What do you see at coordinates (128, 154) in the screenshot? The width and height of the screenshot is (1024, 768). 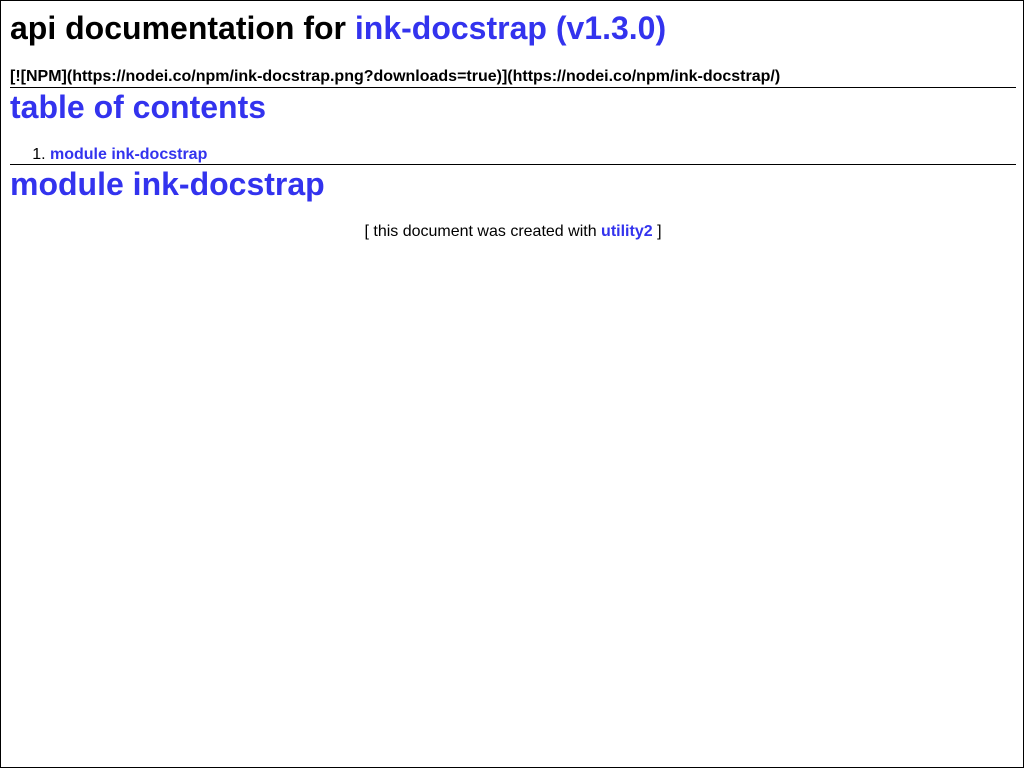 I see `toc-item-module-link: module ink-docstrap` at bounding box center [128, 154].